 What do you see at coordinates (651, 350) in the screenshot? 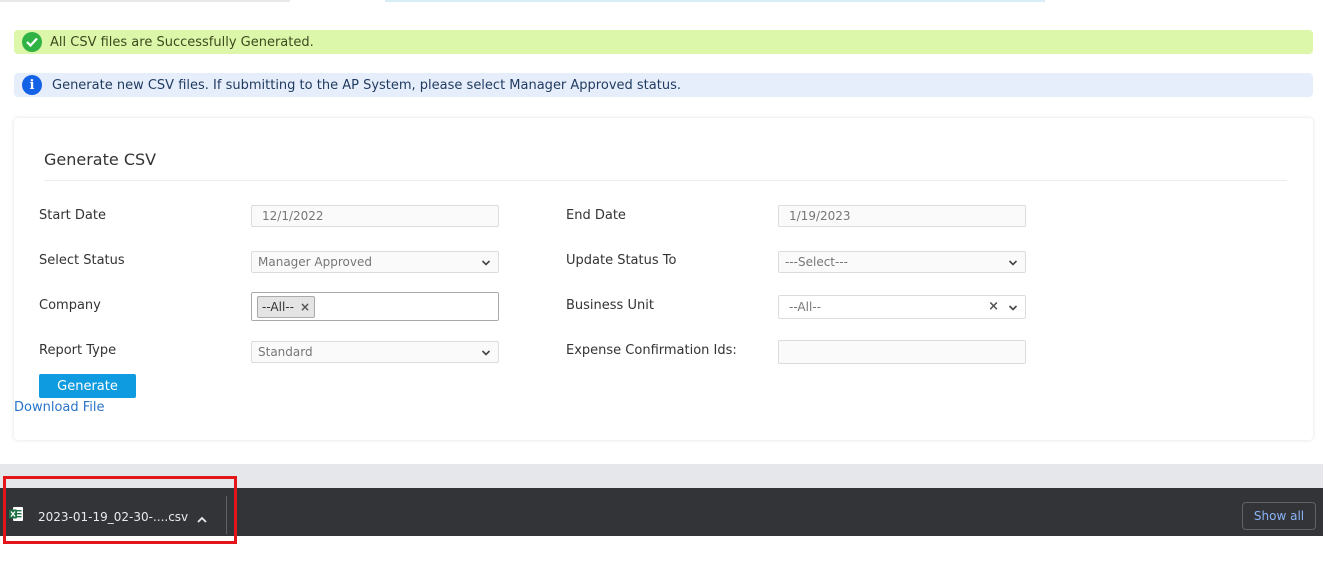
I see `expense-ids-label: Expense Confirmation Ids:` at bounding box center [651, 350].